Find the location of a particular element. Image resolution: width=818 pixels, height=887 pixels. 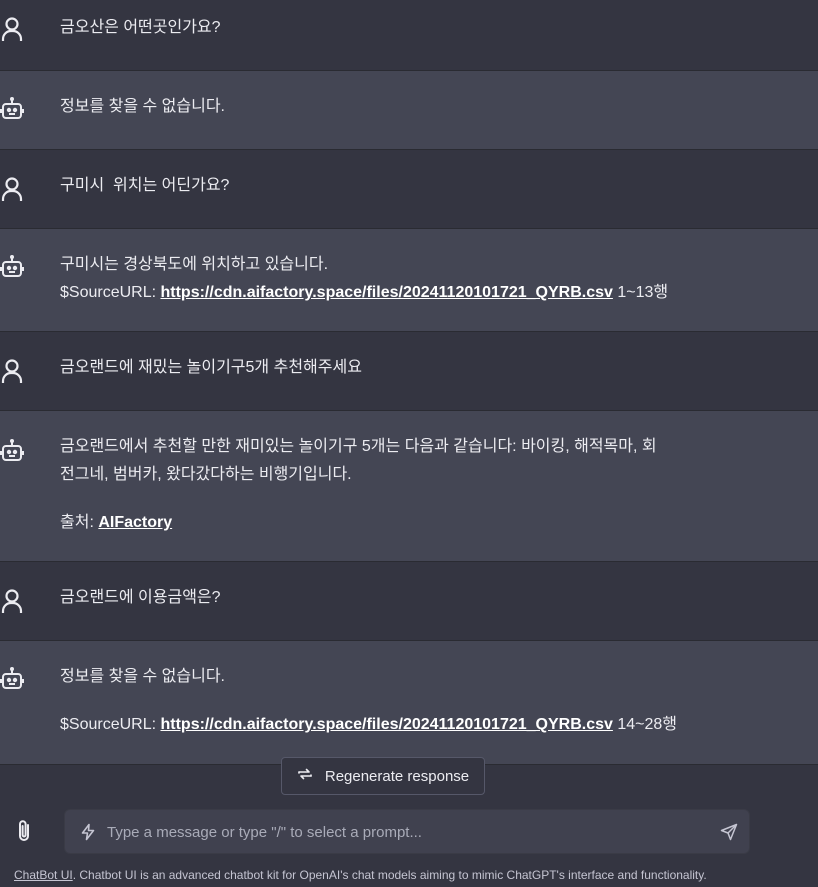

regenerate-label: Regenerate response is located at coordinates (397, 776).